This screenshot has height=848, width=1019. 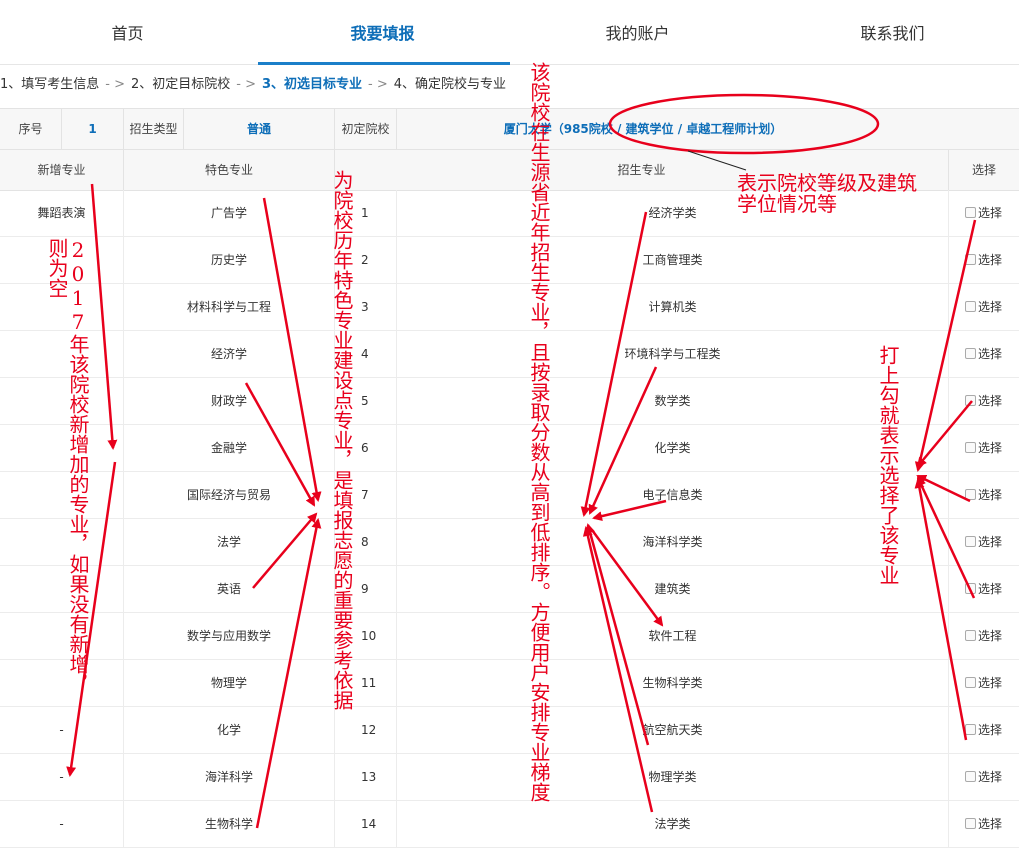 What do you see at coordinates (744, 124) in the screenshot?
I see `school-level-ellipse` at bounding box center [744, 124].